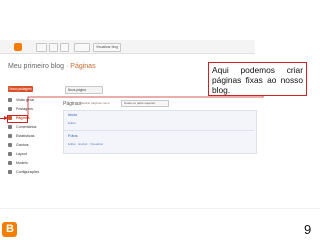  Describe the element at coordinates (26, 127) in the screenshot. I see `sidebar-item-label: Comentários` at that location.